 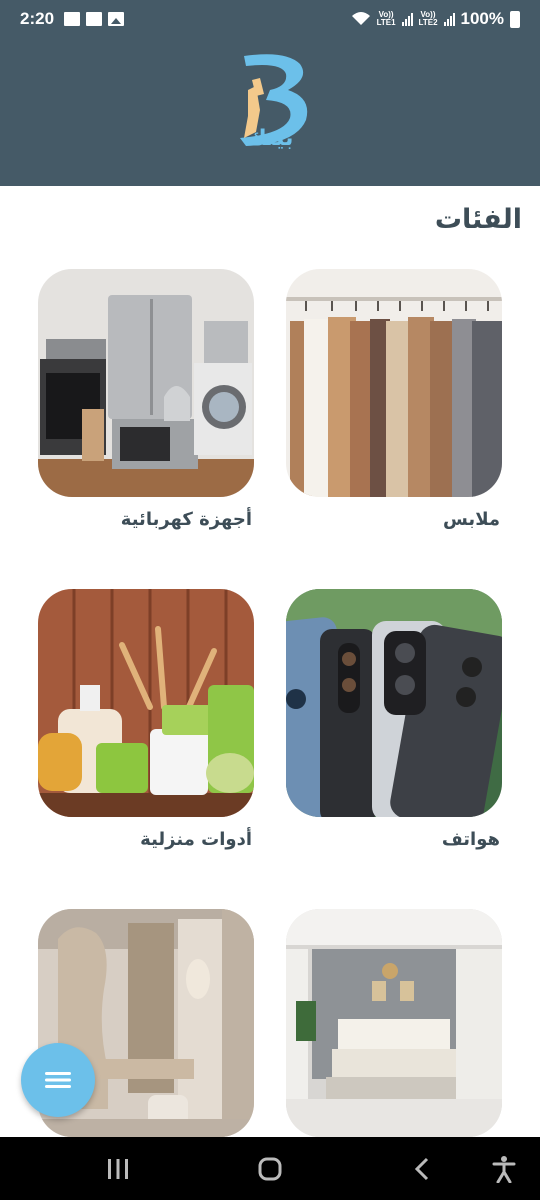 I want to click on wifi-icon, so click(x=360, y=18).